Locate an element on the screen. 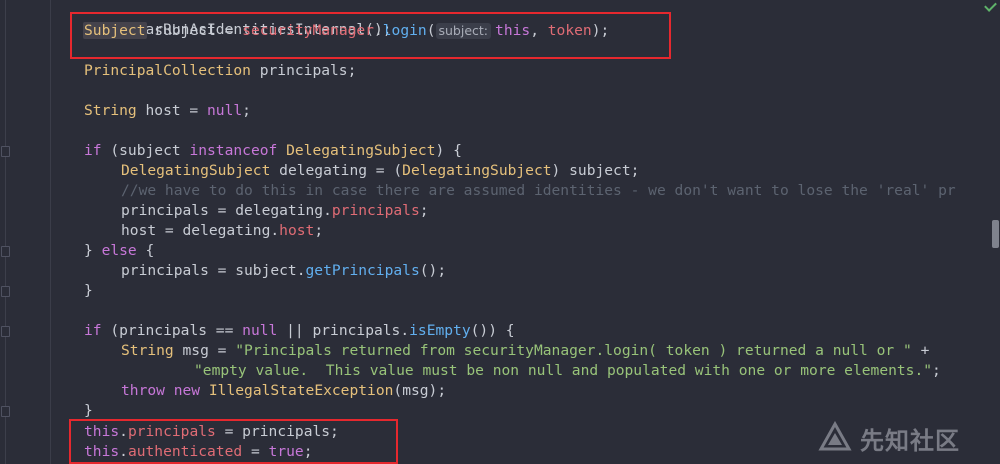  code-line: principals = subject.getPrincipals(); is located at coordinates (283, 271).